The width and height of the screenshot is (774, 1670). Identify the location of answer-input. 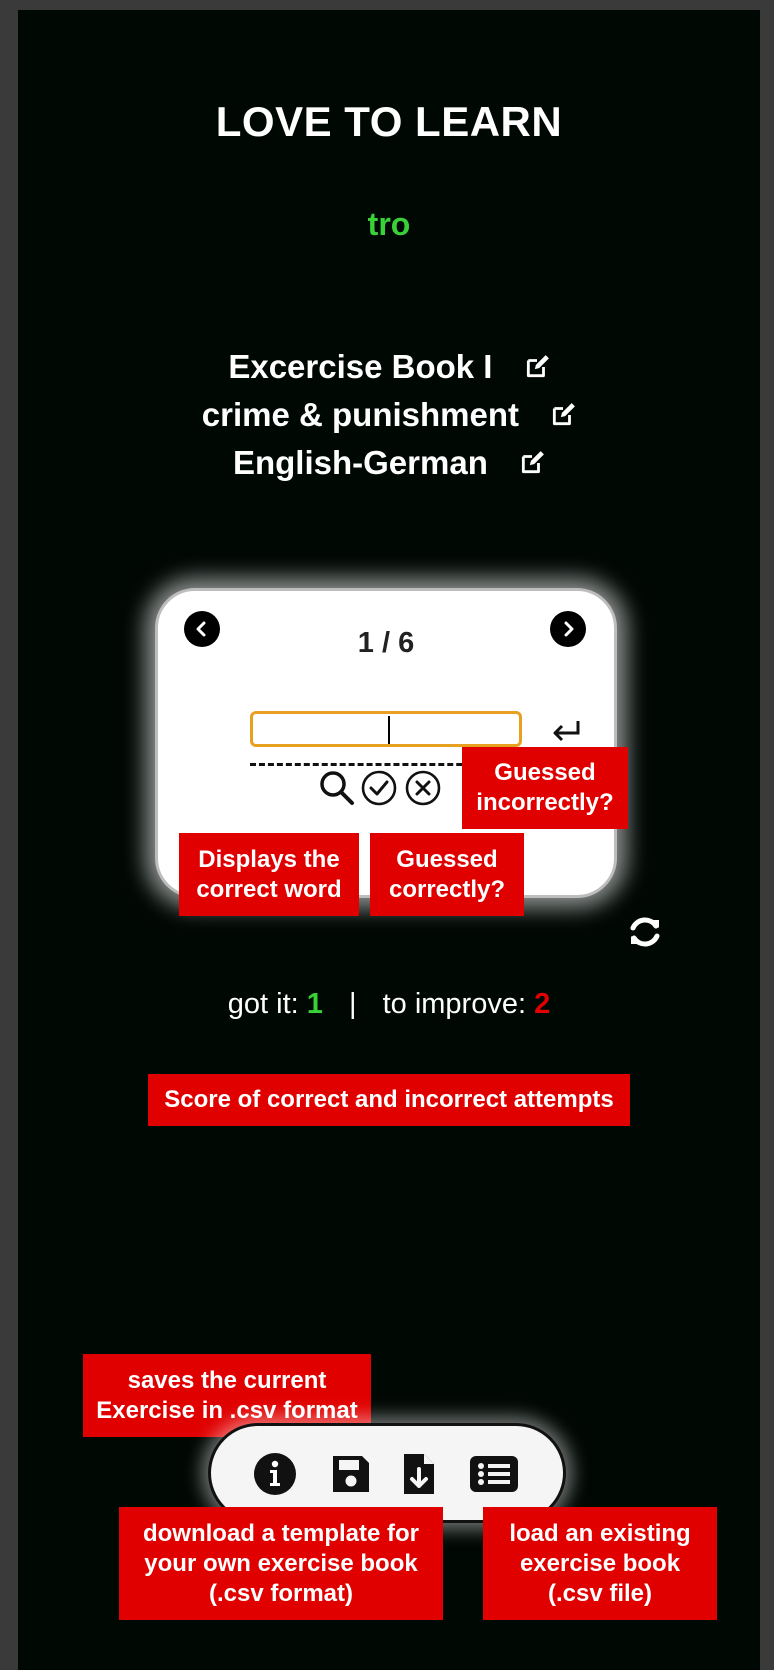
(386, 729).